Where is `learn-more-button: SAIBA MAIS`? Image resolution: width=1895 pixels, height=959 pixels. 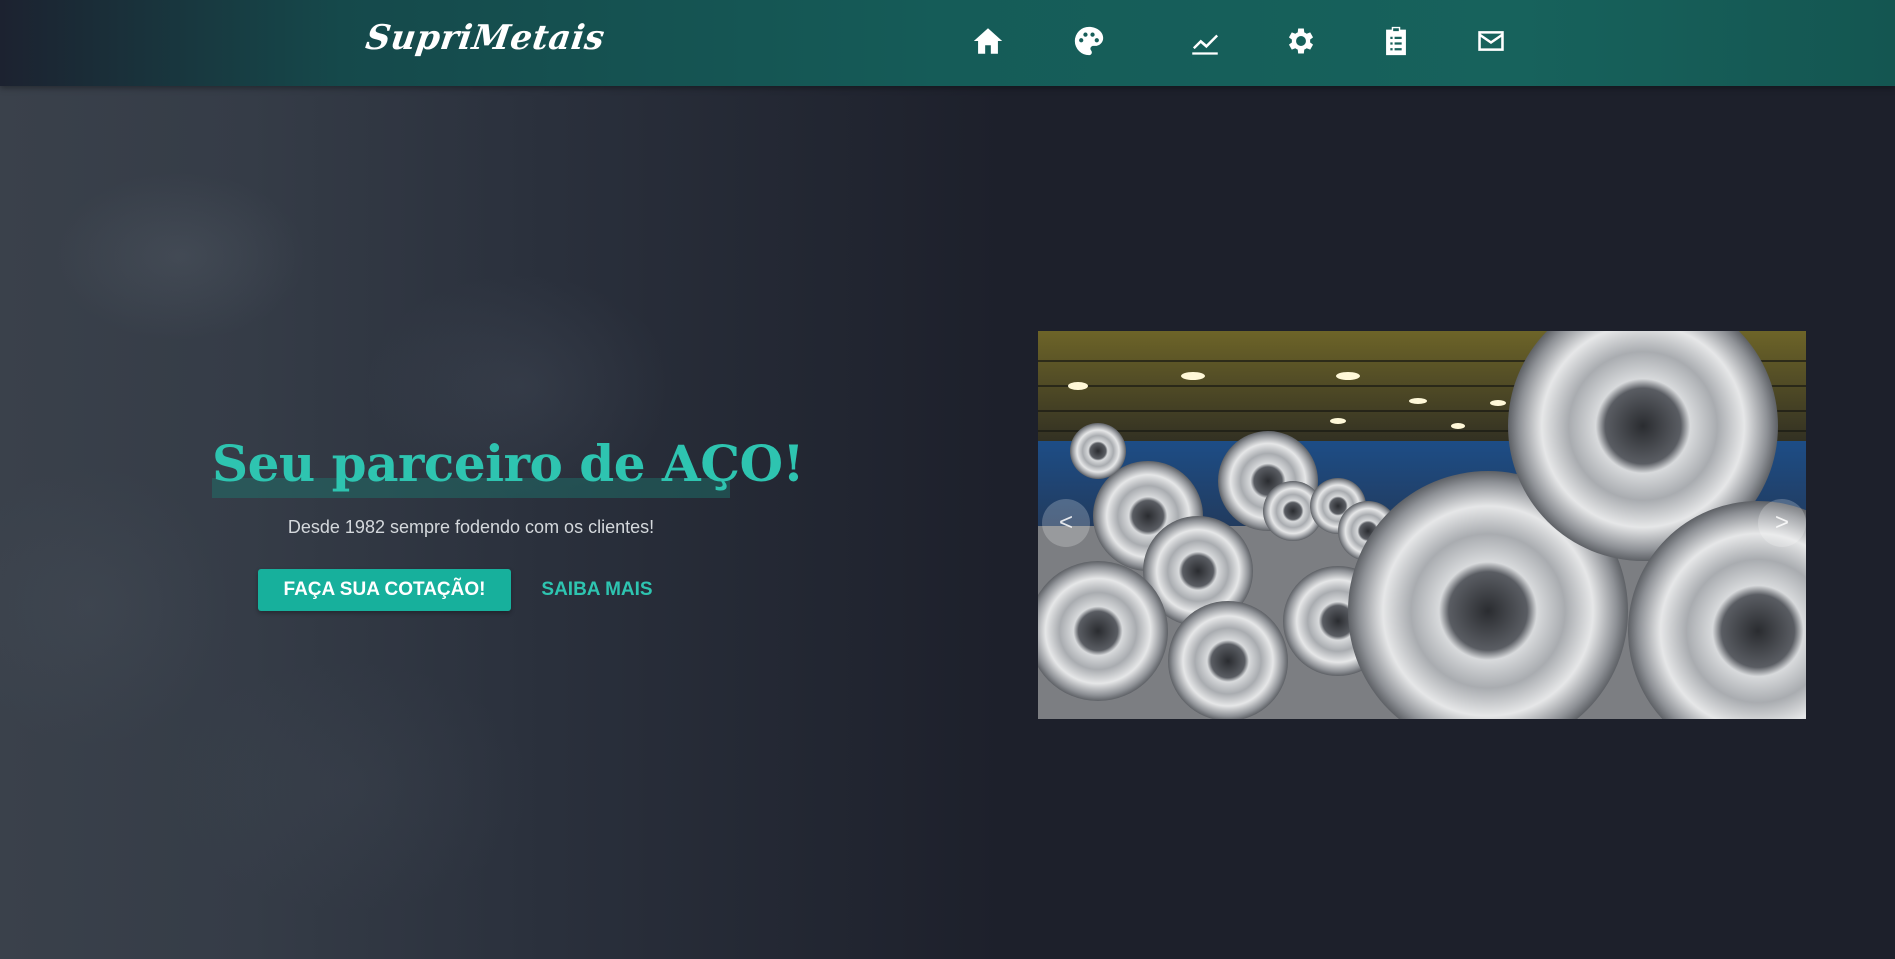
learn-more-button: SAIBA MAIS is located at coordinates (597, 590).